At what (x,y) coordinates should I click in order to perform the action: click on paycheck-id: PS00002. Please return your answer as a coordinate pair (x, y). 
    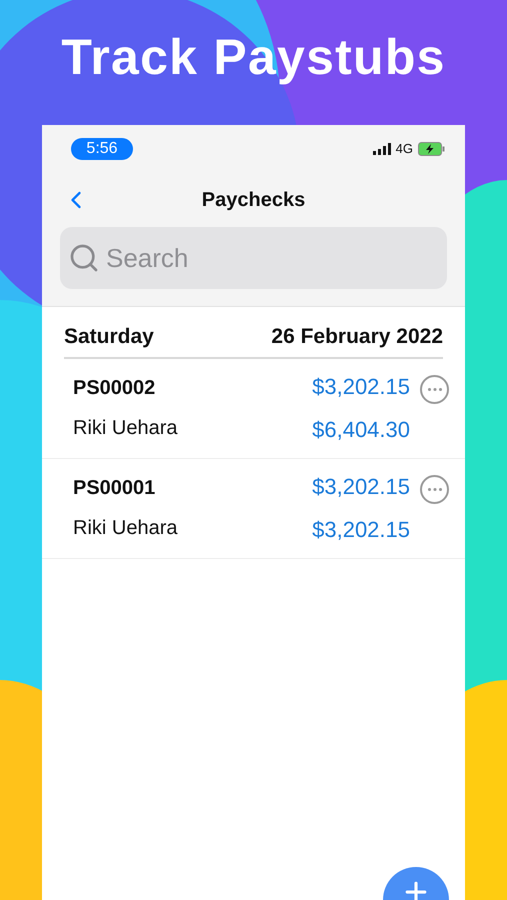
    Looking at the image, I should click on (114, 388).